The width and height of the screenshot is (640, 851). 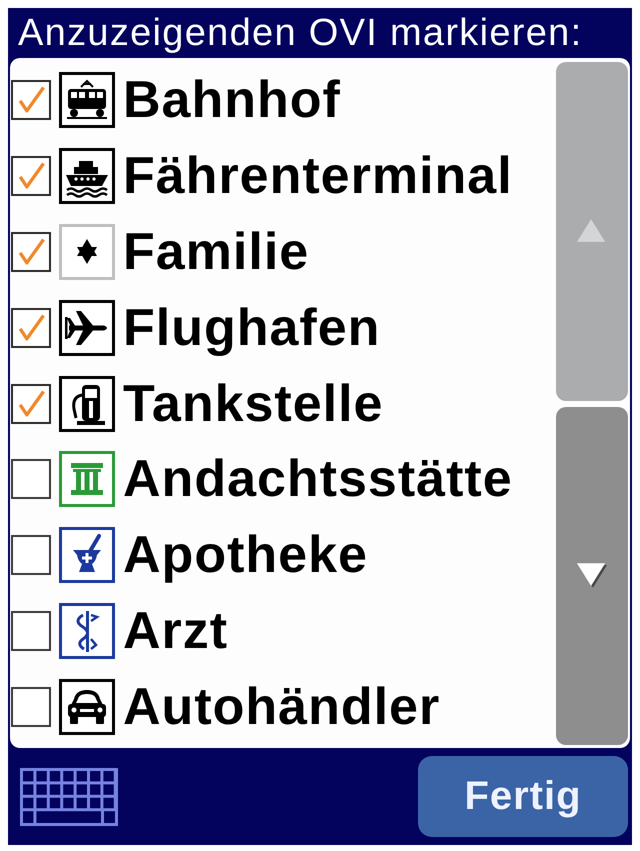 I want to click on category-label: Familie, so click(x=216, y=252).